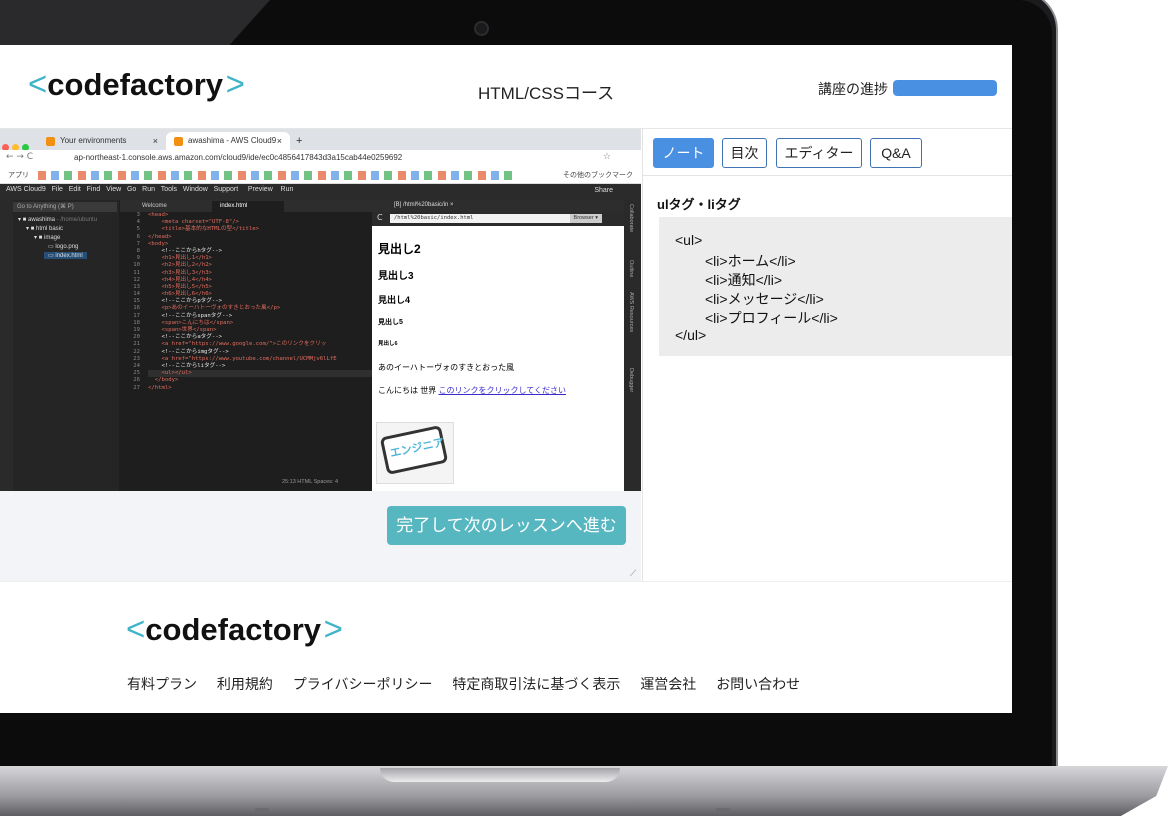  I want to click on site-logo: <codefactory >, so click(136, 84).